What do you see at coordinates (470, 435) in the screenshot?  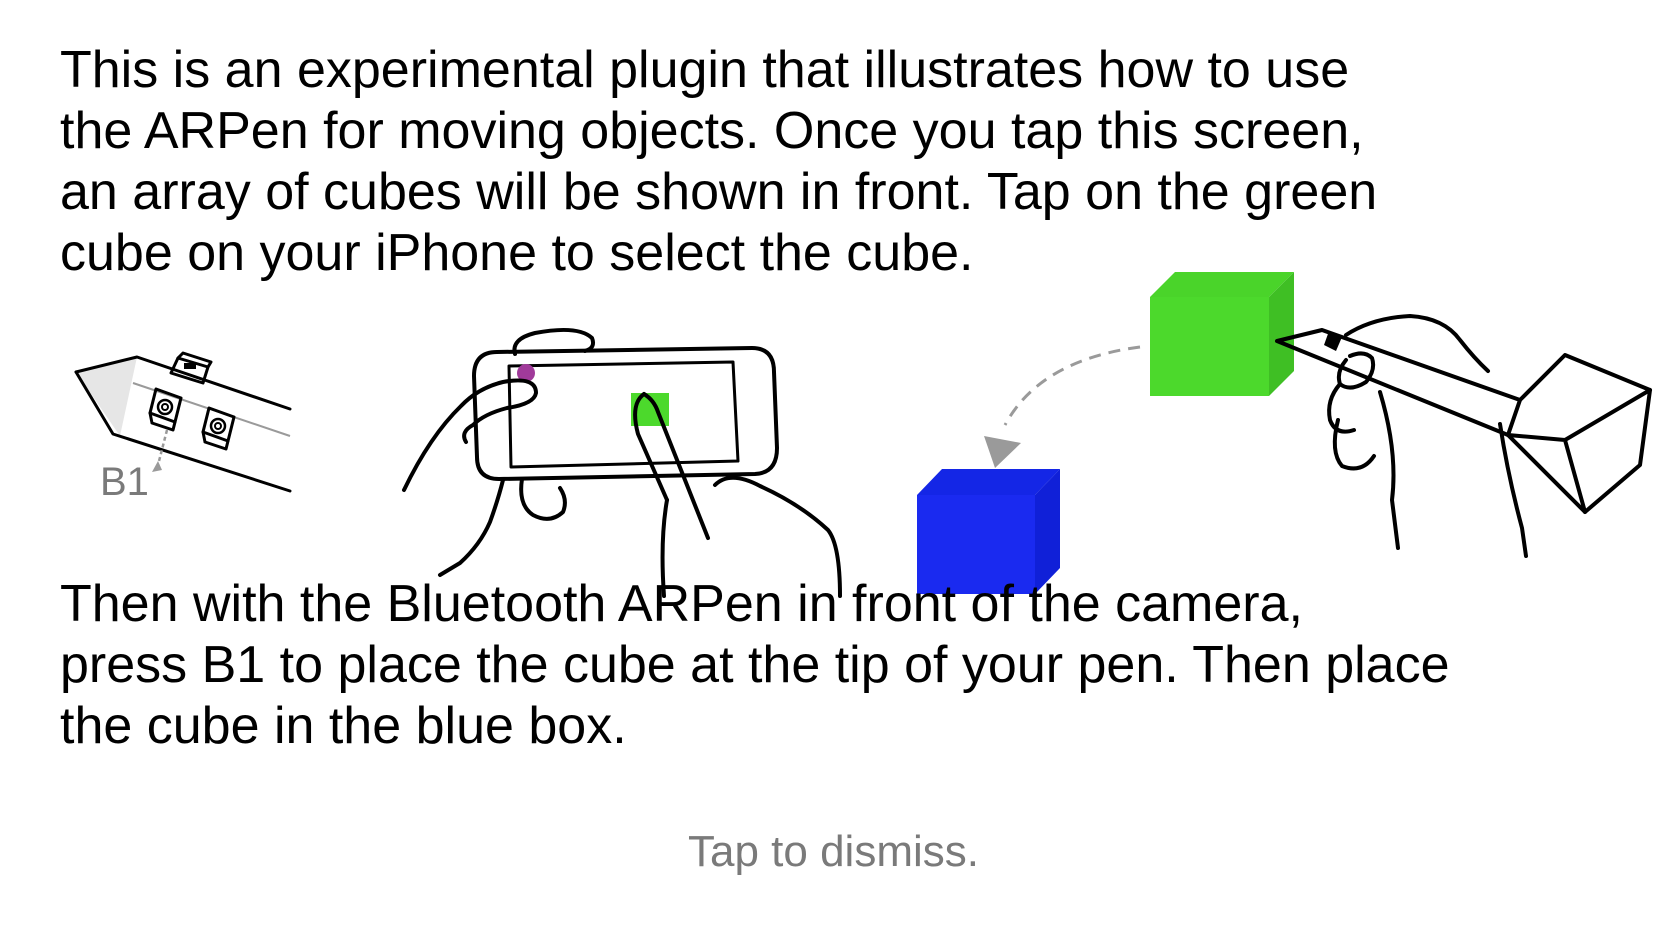 I see `left-fingers` at bounding box center [470, 435].